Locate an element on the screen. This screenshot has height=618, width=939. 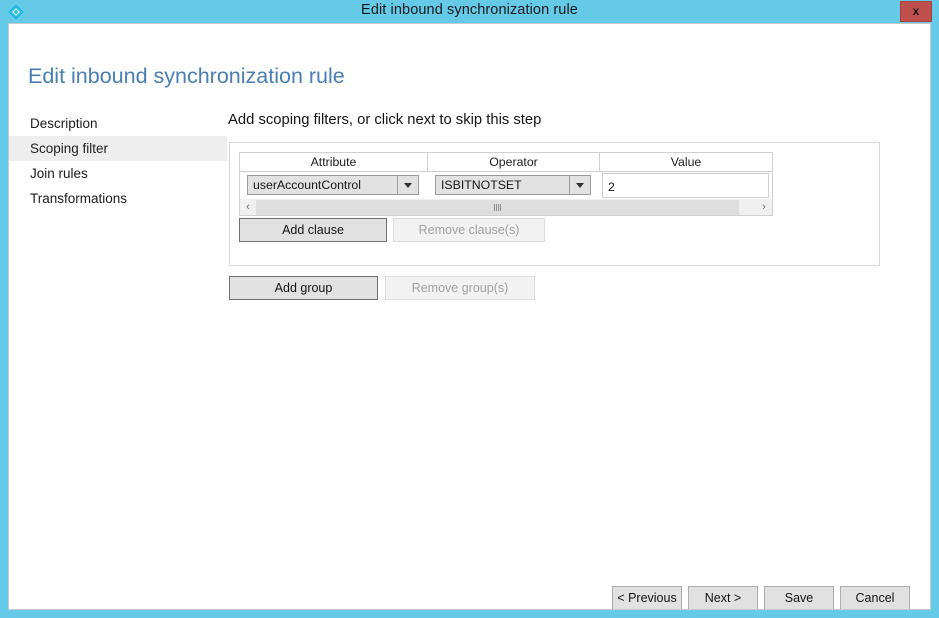
cell-attribute: userAccountControl is located at coordinates (334, 185).